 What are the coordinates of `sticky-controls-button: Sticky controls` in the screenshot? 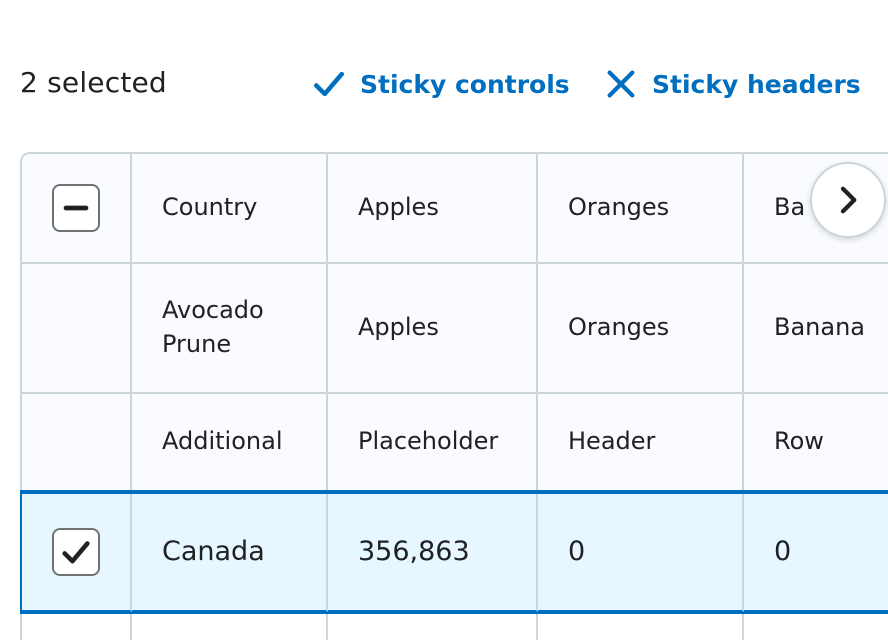 It's located at (441, 84).